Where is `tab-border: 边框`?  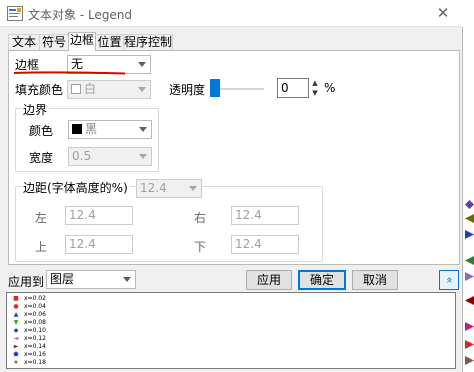
tab-border: 边框 is located at coordinates (82, 41).